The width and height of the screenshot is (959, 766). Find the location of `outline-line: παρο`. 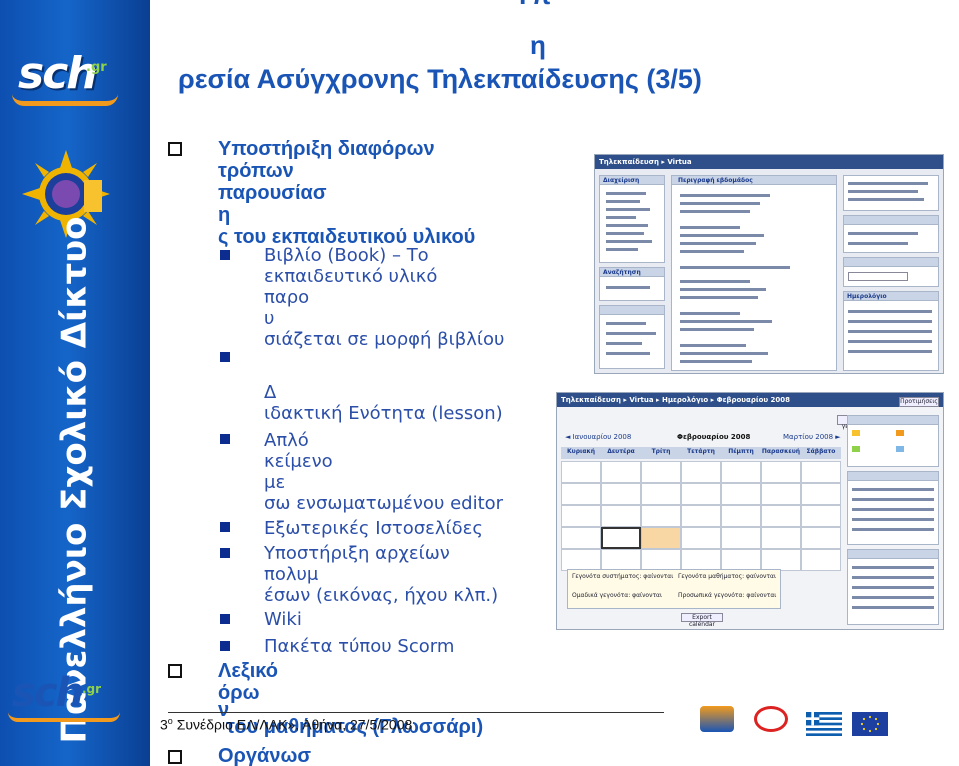

outline-line: παρο is located at coordinates (287, 297).